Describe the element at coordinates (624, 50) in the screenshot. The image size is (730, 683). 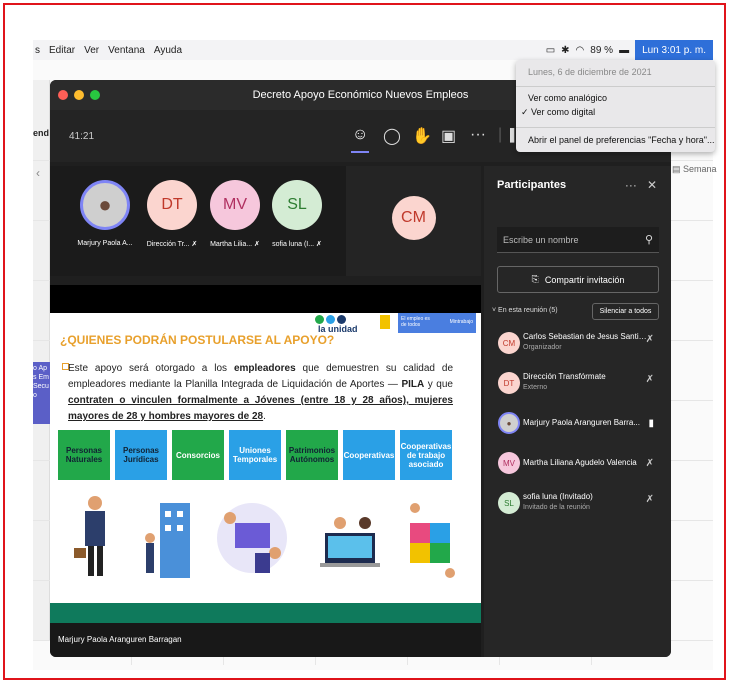
I see `battery-icon: ▬` at that location.